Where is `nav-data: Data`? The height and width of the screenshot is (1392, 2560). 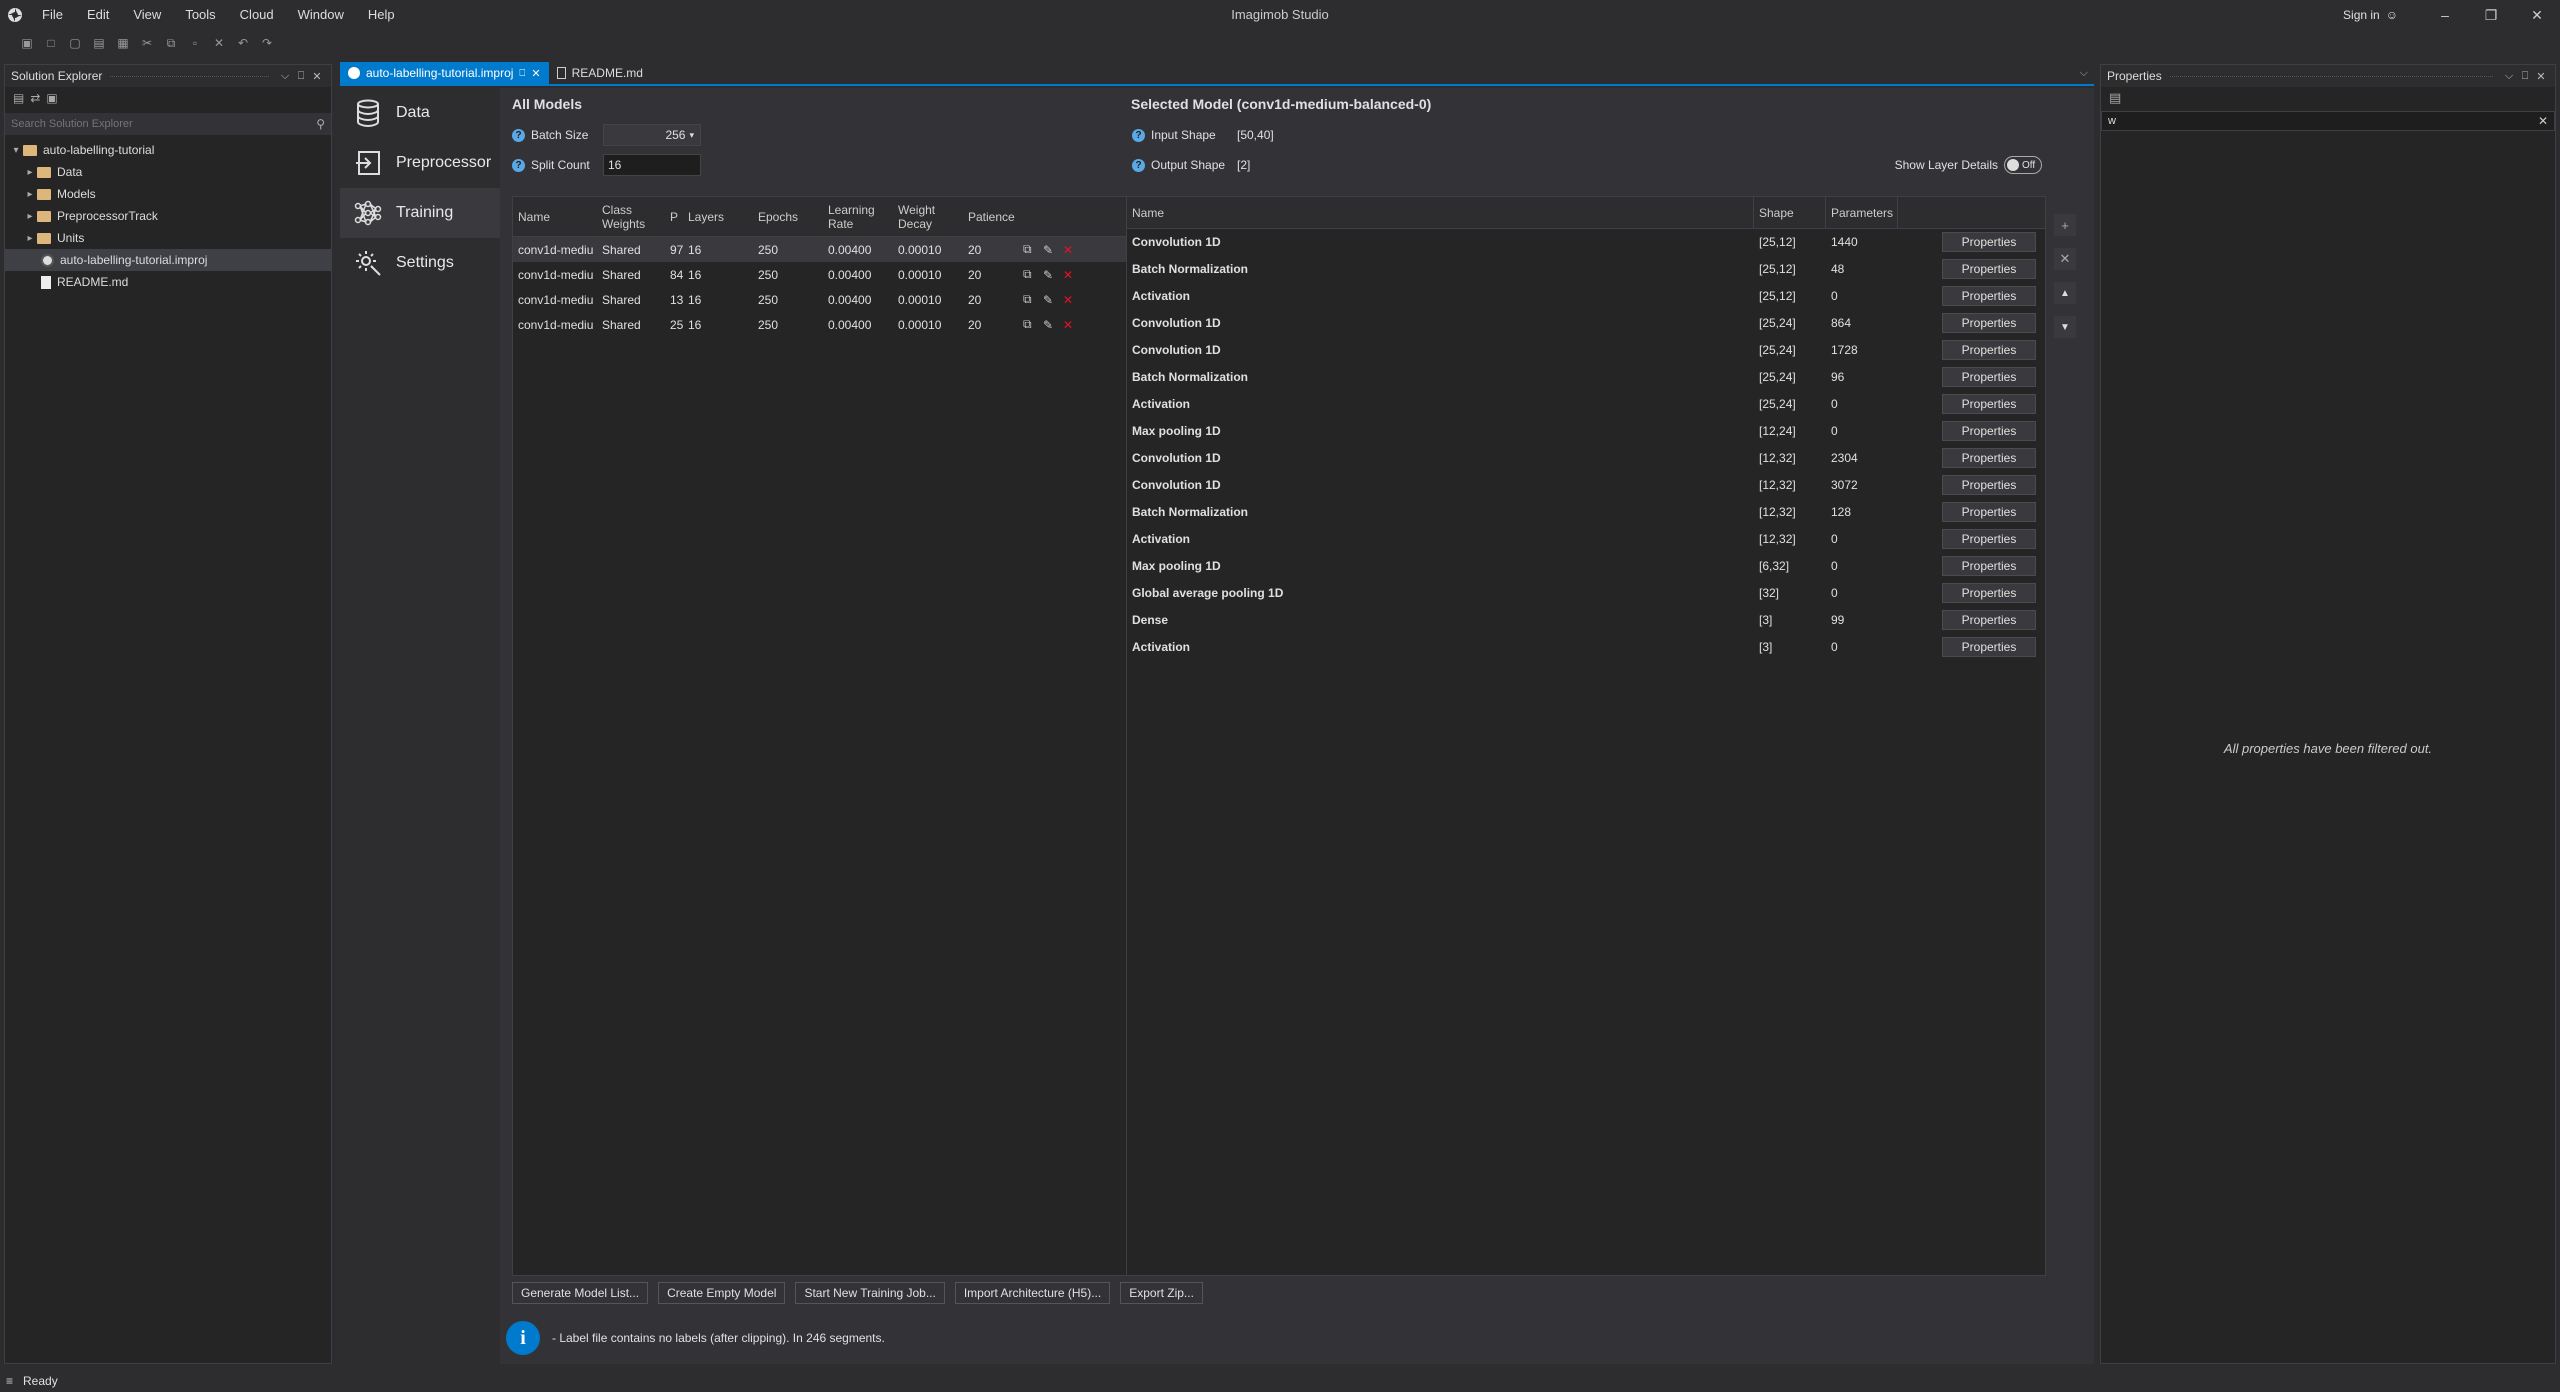 nav-data: Data is located at coordinates (420, 113).